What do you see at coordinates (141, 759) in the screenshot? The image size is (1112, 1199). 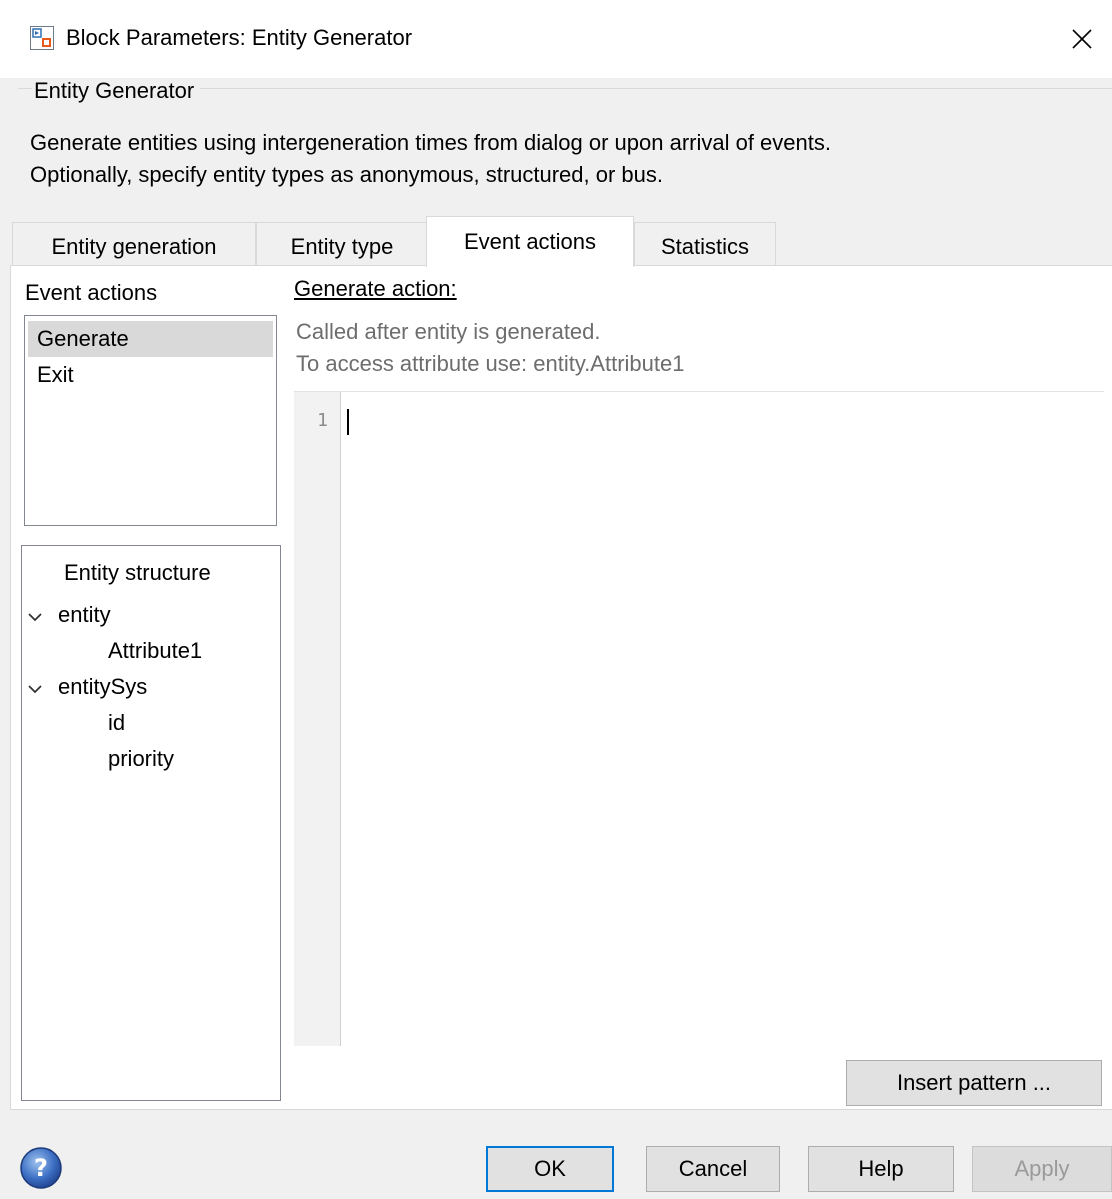 I see `tree-leaf-priority: priority` at bounding box center [141, 759].